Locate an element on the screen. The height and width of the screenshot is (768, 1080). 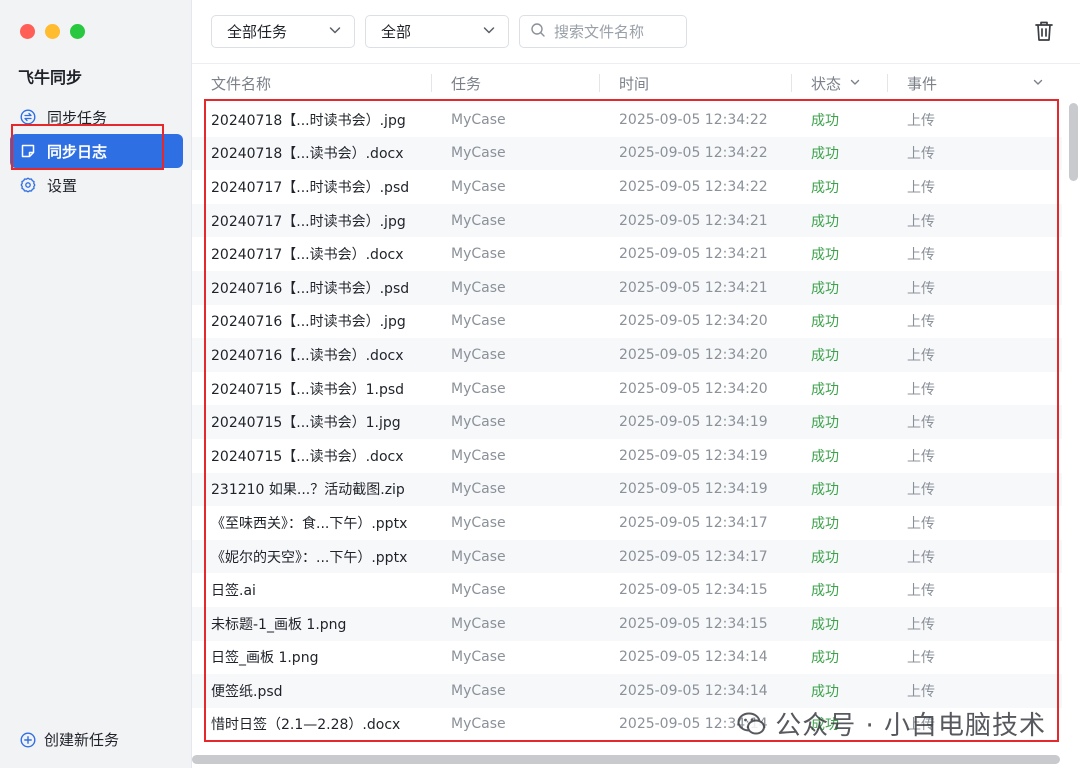
cell-time: 2025-09-05 12:34:22 is located at coordinates (693, 153).